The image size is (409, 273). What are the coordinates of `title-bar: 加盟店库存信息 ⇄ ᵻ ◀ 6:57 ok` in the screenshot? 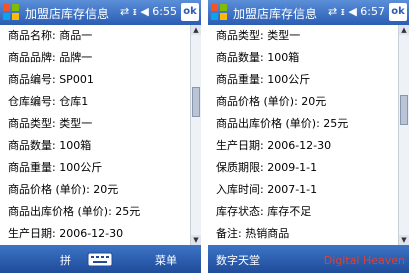 It's located at (308, 12).